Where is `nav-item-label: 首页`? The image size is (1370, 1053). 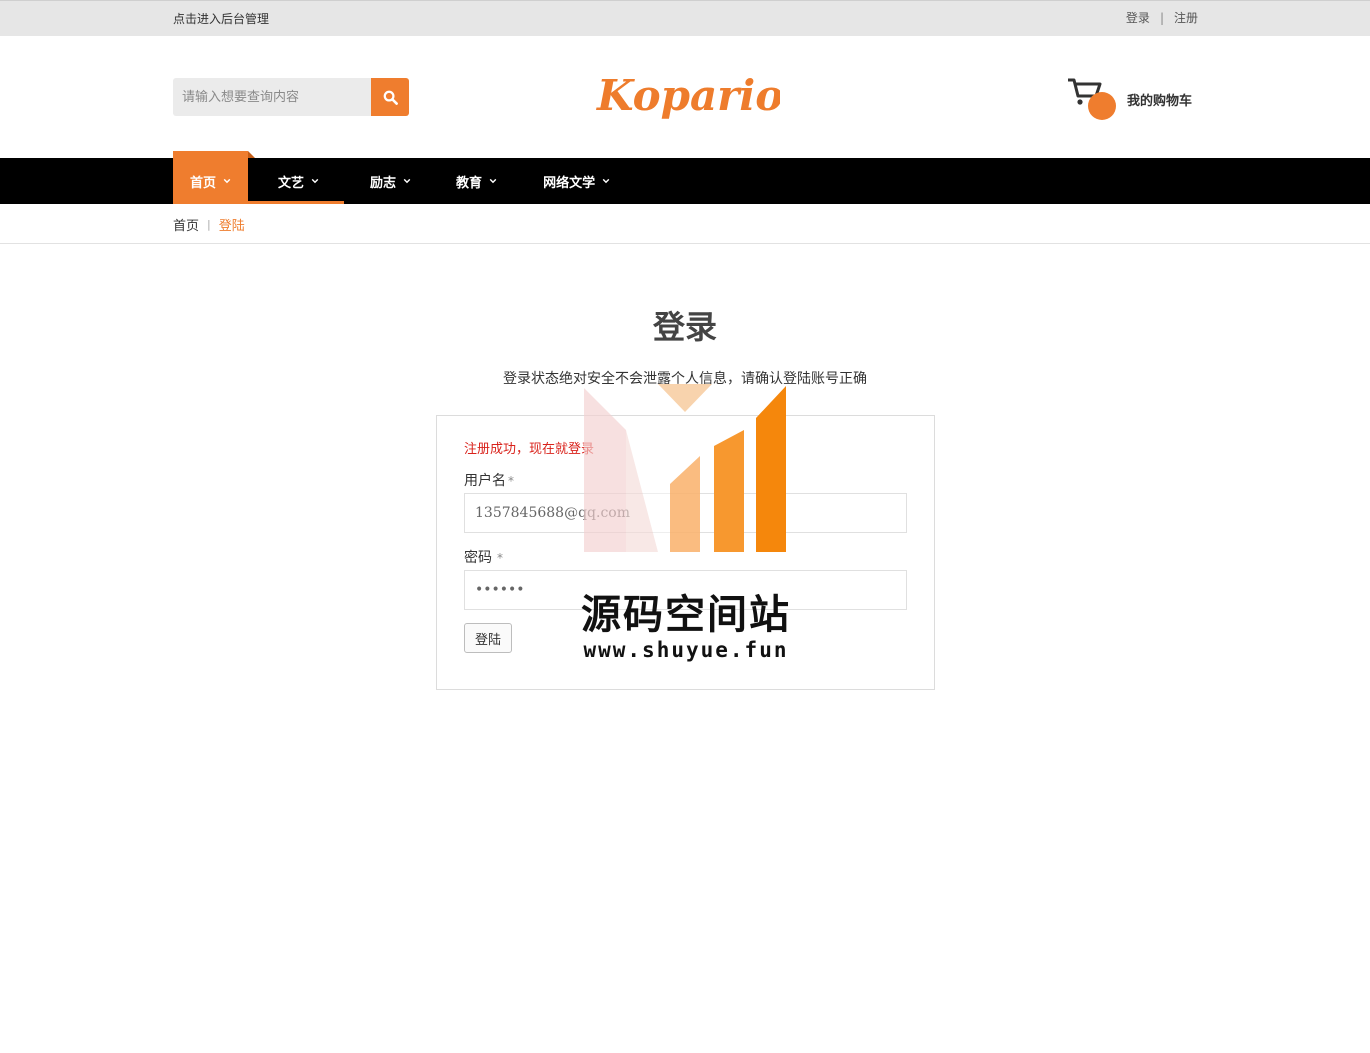 nav-item-label: 首页 is located at coordinates (203, 183).